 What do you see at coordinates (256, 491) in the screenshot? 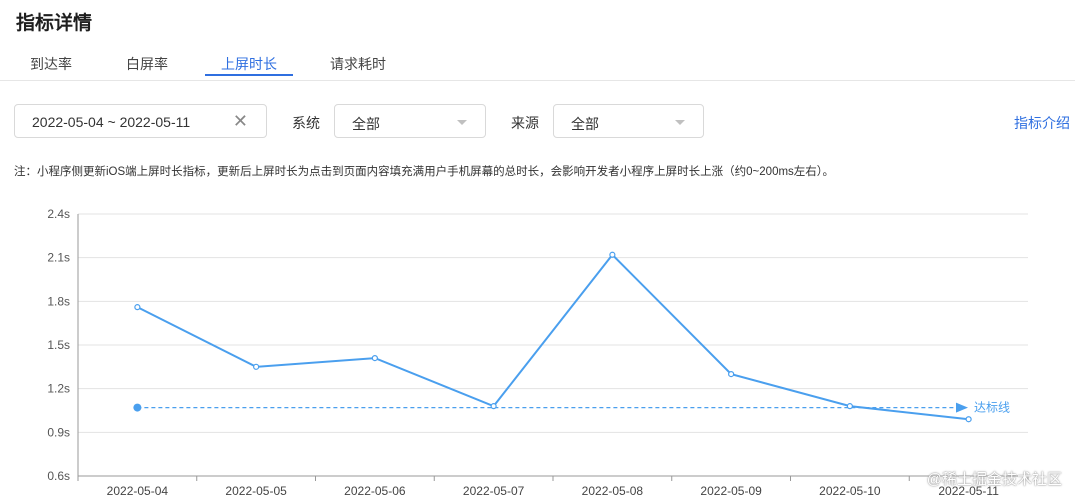
I see `x-tick-label: 2022-05-05` at bounding box center [256, 491].